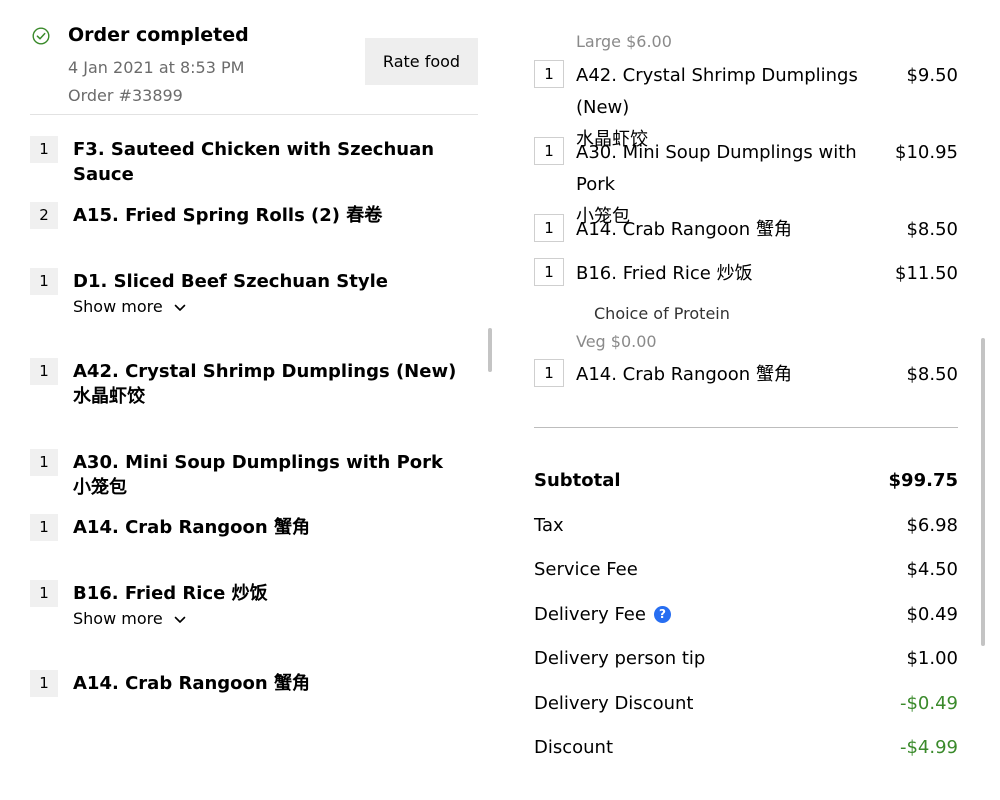 The image size is (1000, 800). I want to click on subtotal-row: Subtotal $99.75, so click(746, 484).